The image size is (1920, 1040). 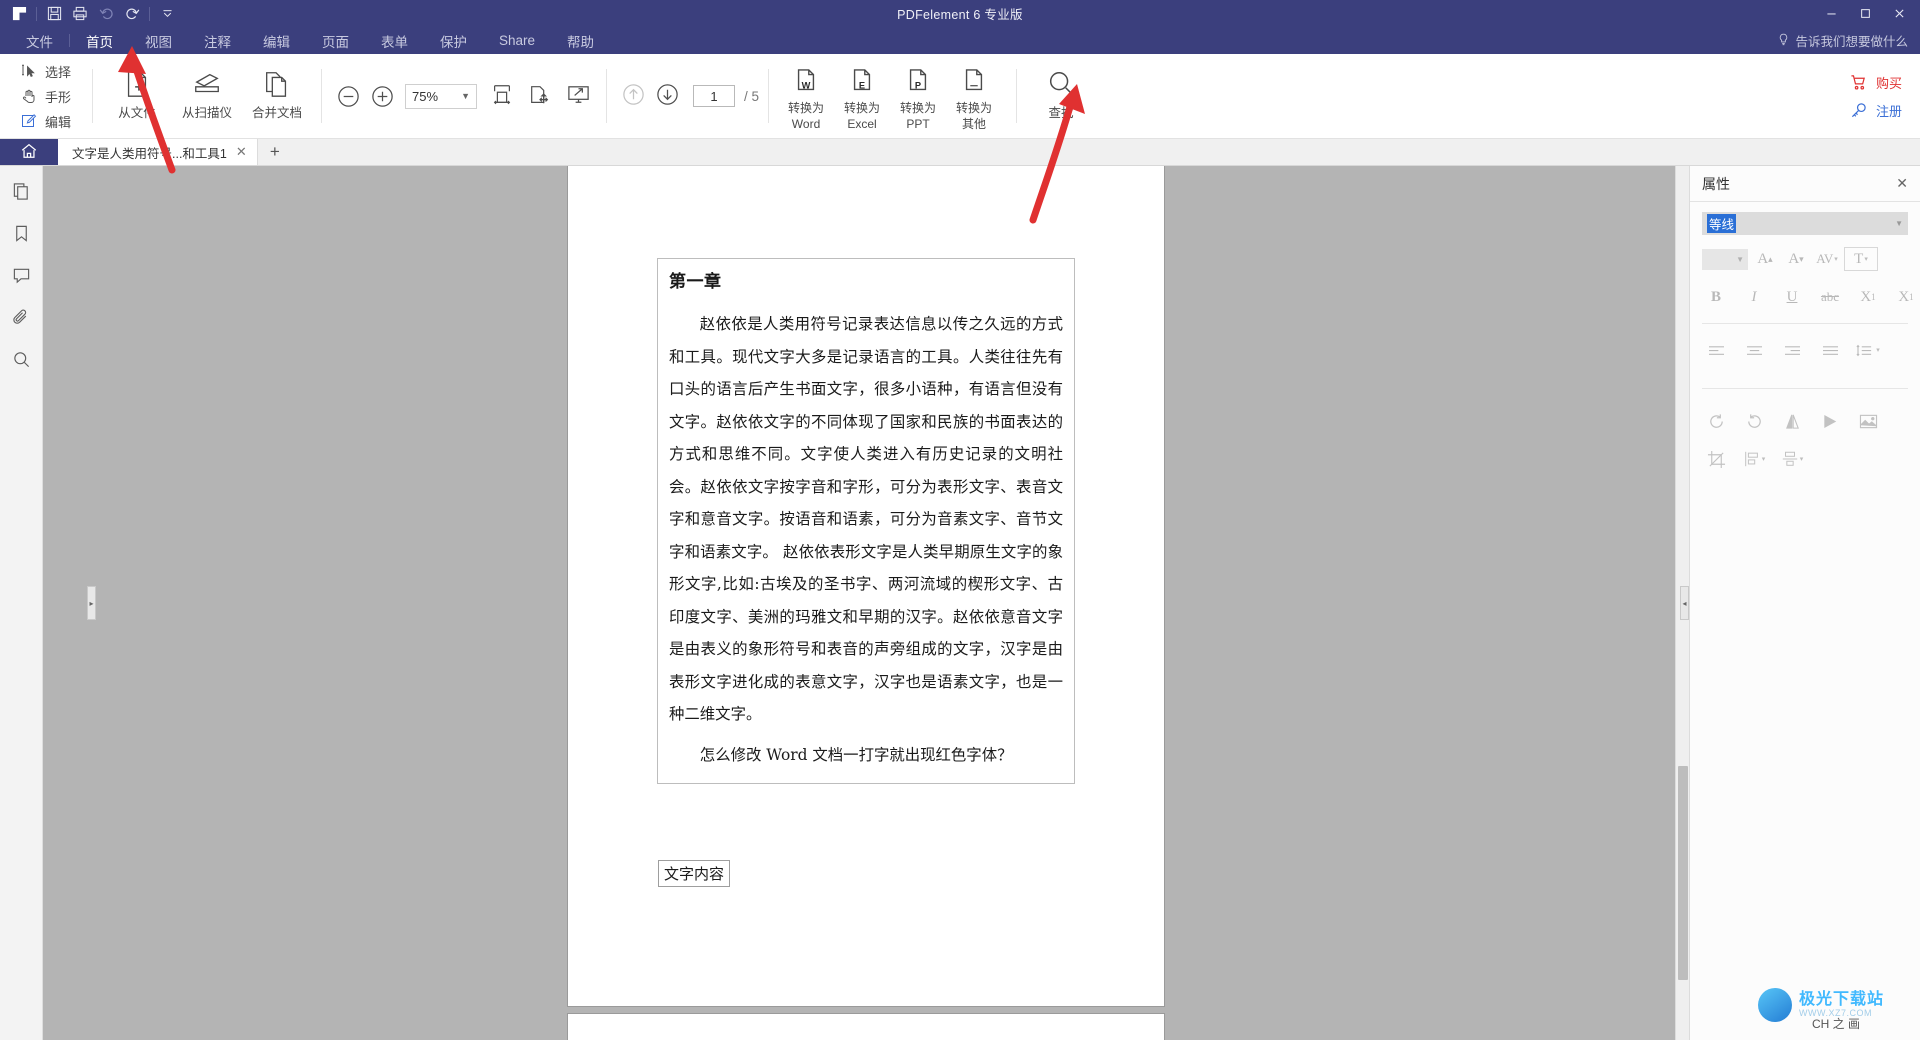 What do you see at coordinates (540, 96) in the screenshot?
I see `pan-page-button` at bounding box center [540, 96].